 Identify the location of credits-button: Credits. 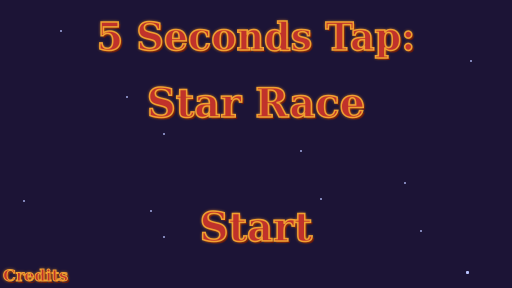
(35, 276).